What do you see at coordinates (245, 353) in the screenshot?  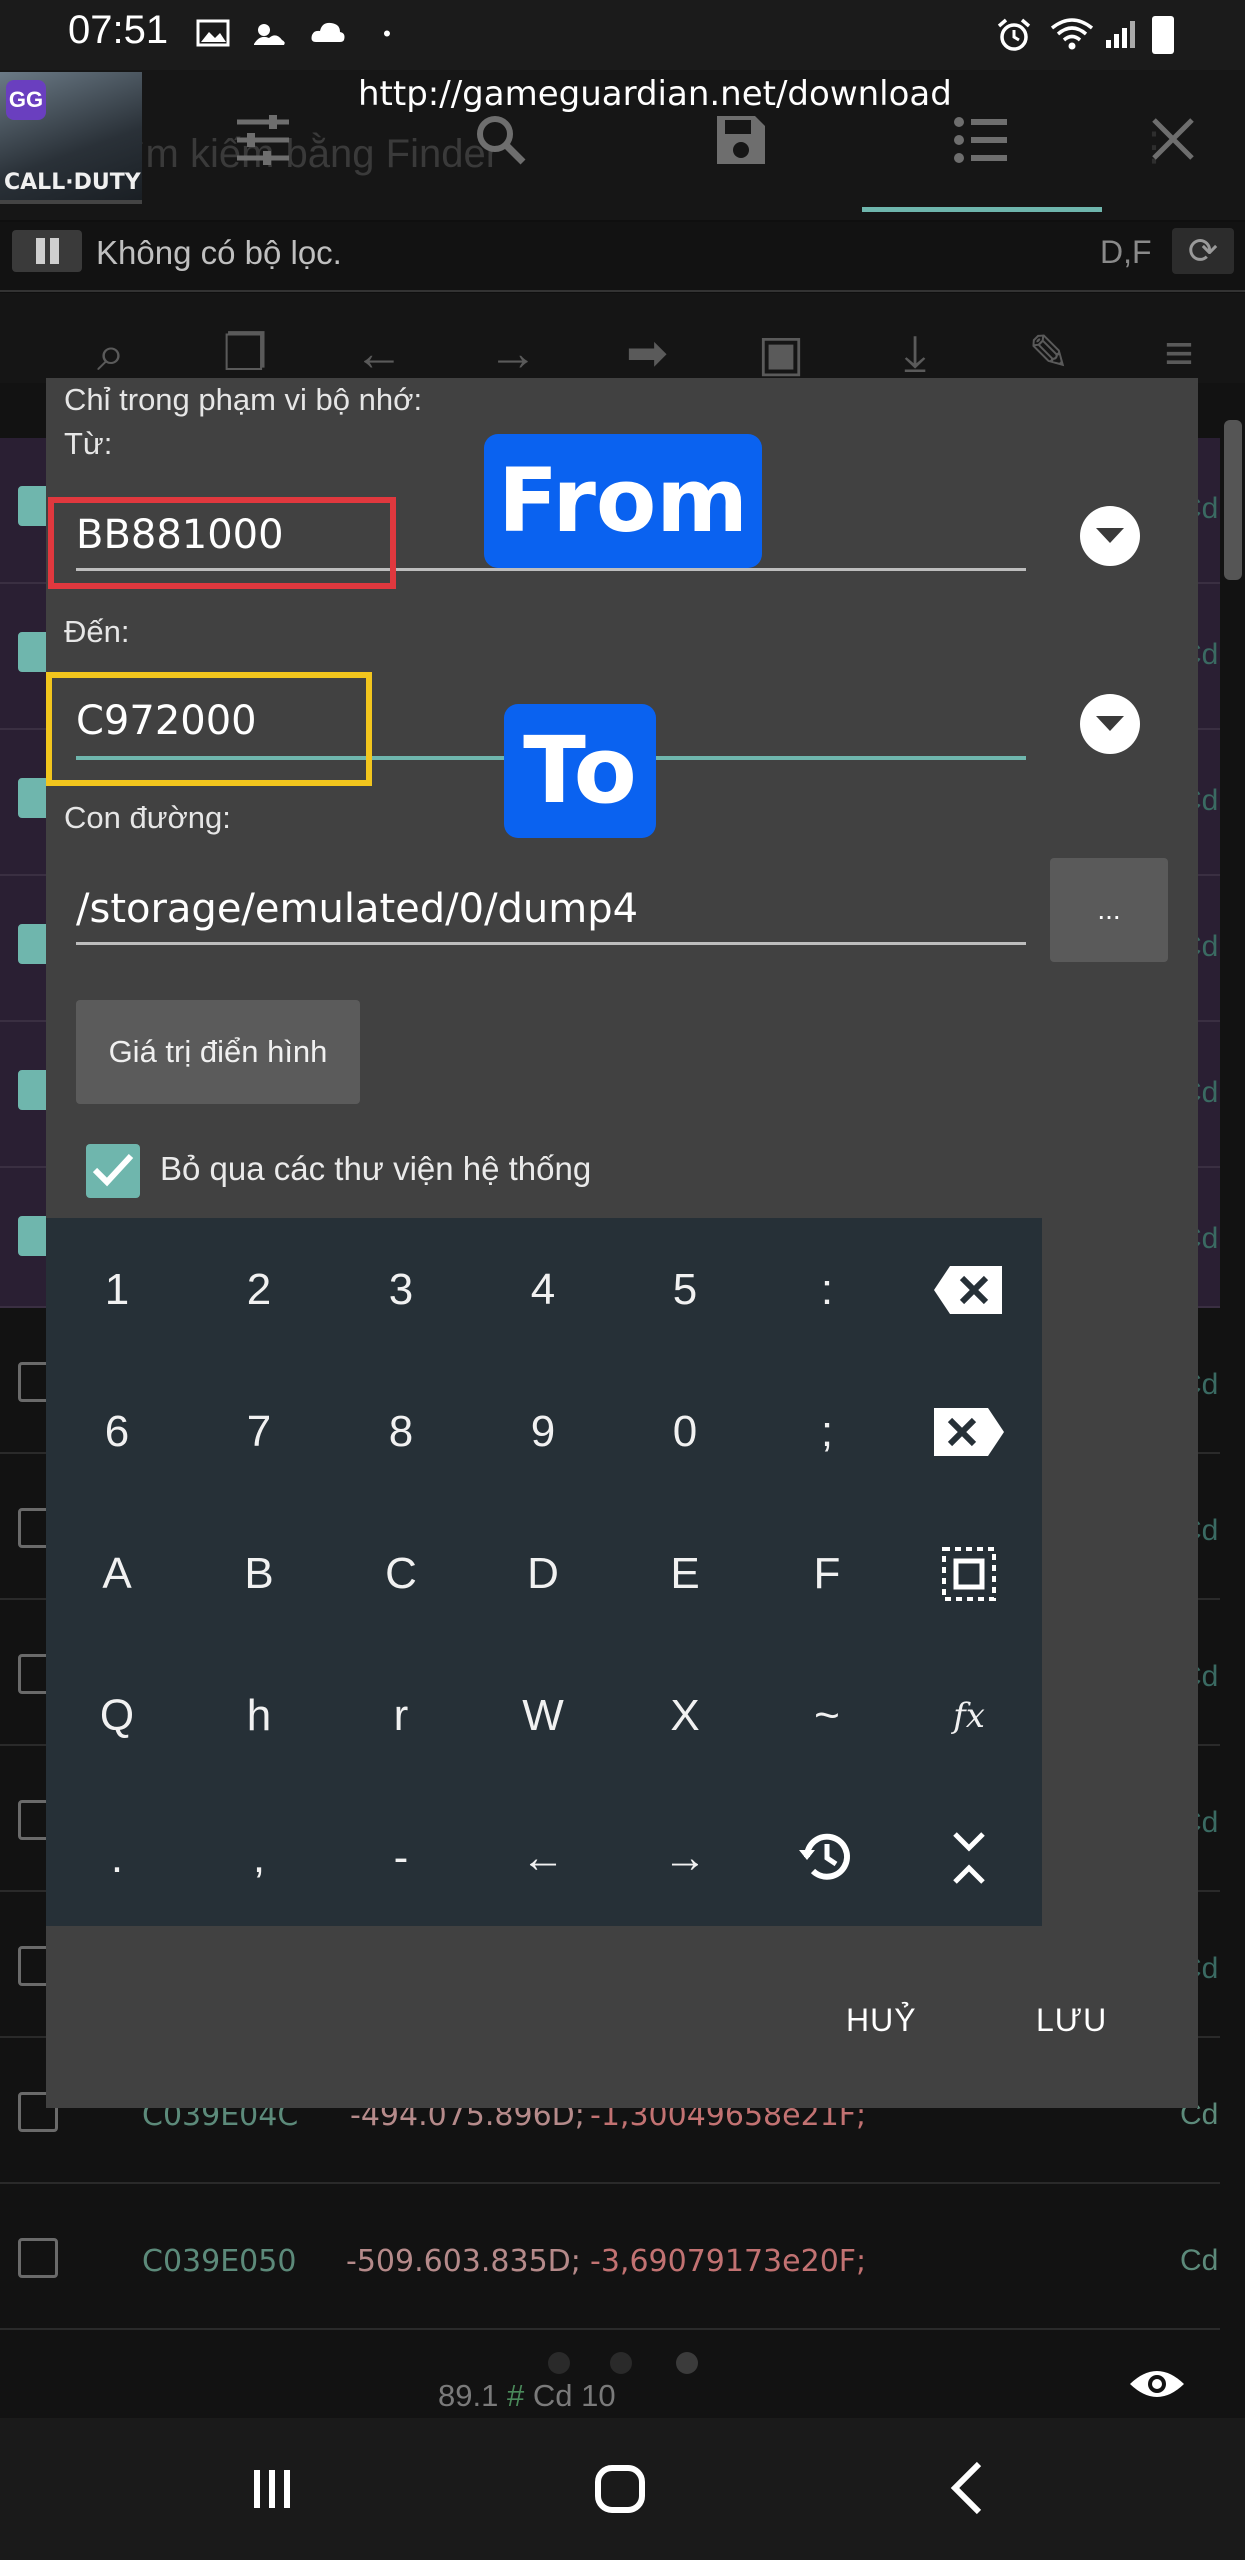 I see `copy-icon: ❐` at bounding box center [245, 353].